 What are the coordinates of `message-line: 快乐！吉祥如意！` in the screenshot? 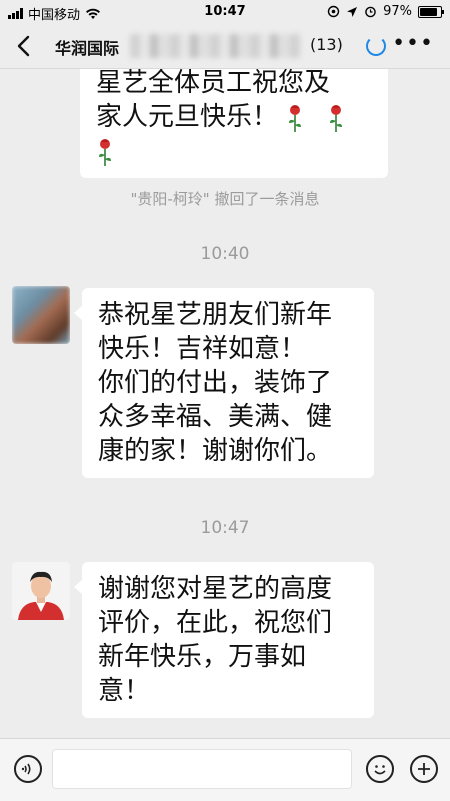 It's located at (202, 349).